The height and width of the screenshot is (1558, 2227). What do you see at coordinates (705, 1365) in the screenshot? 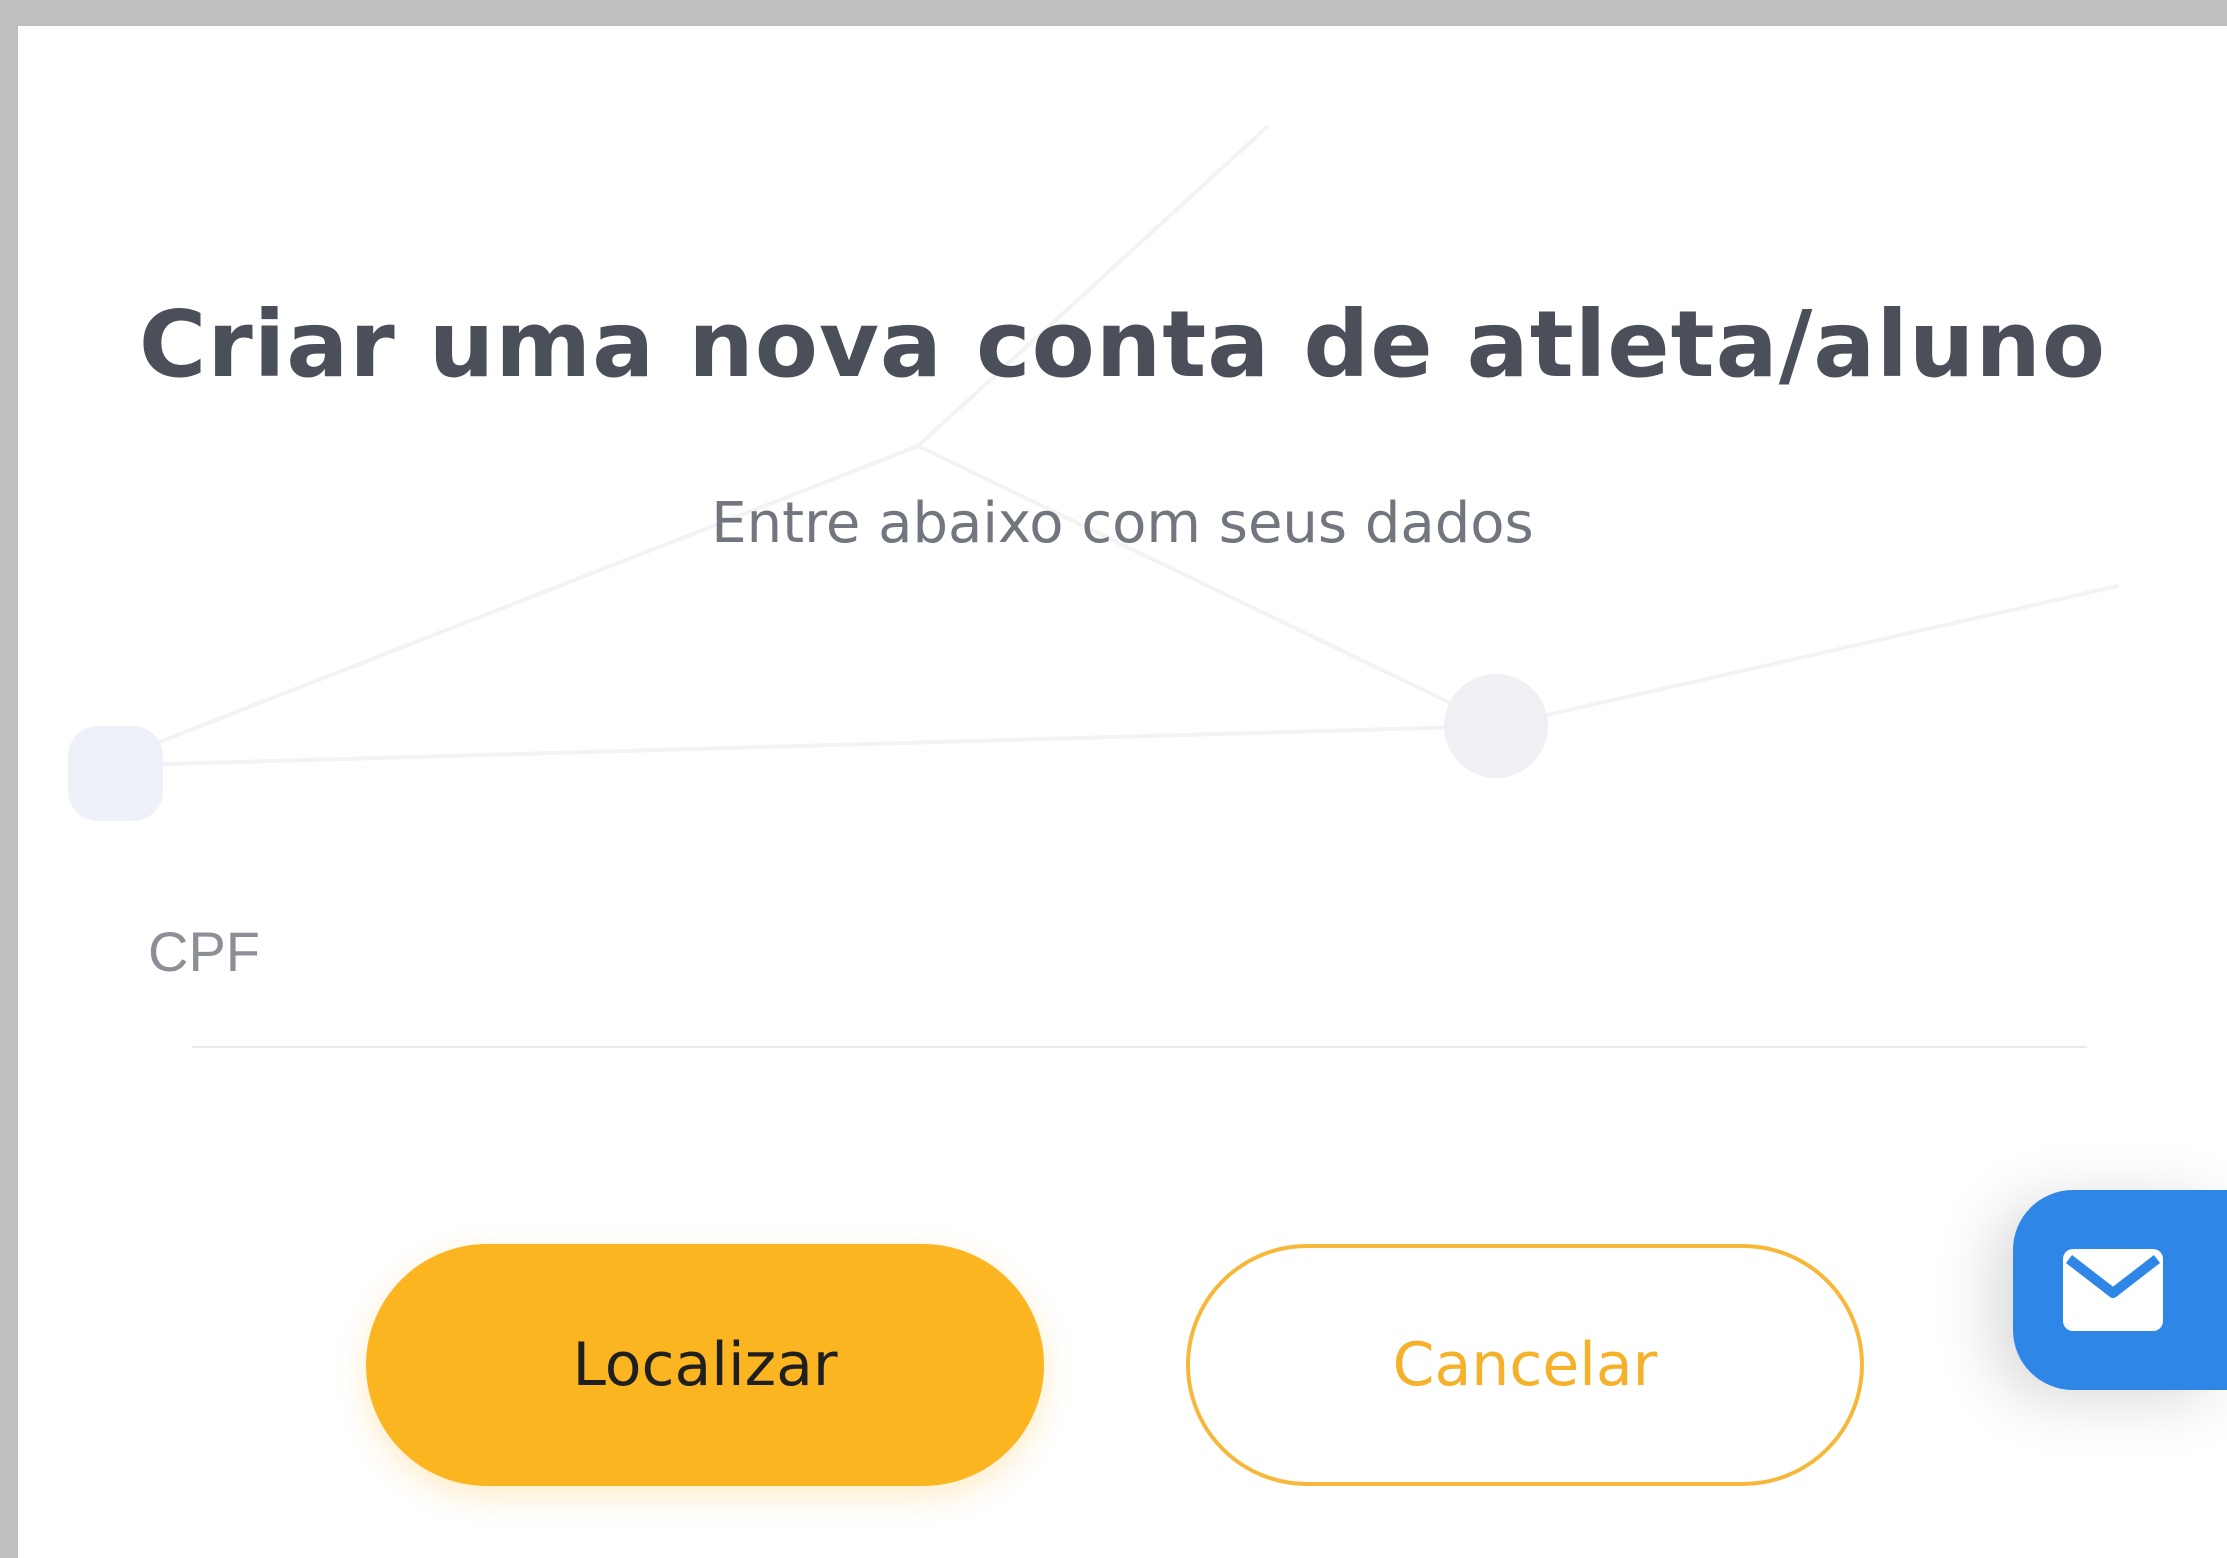
I see `localizar-button: Localizar` at bounding box center [705, 1365].